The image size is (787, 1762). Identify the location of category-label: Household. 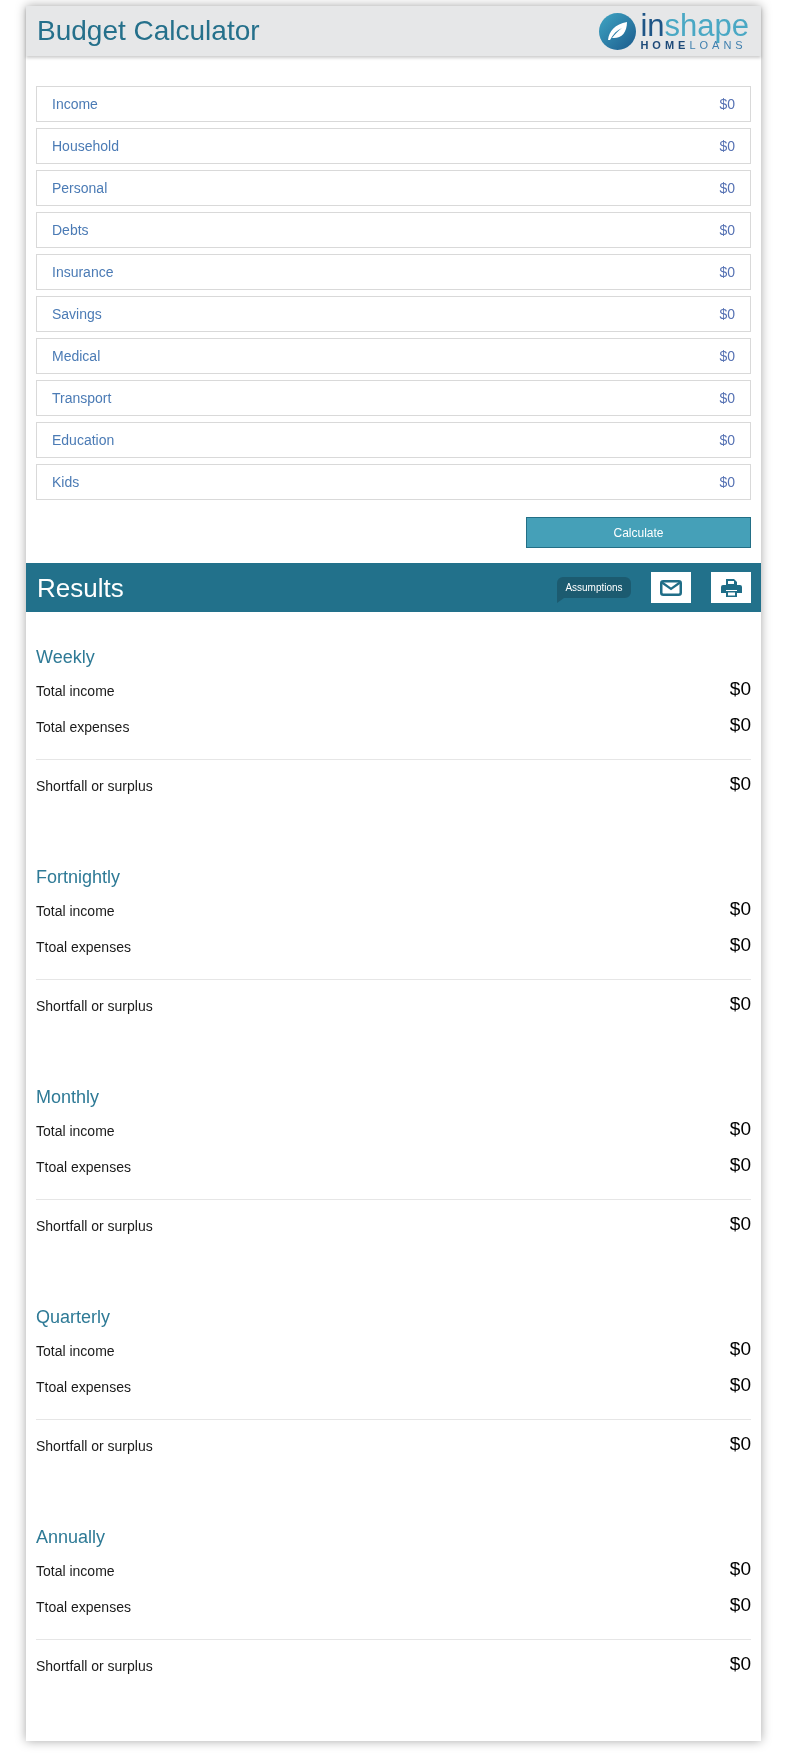
(85, 146).